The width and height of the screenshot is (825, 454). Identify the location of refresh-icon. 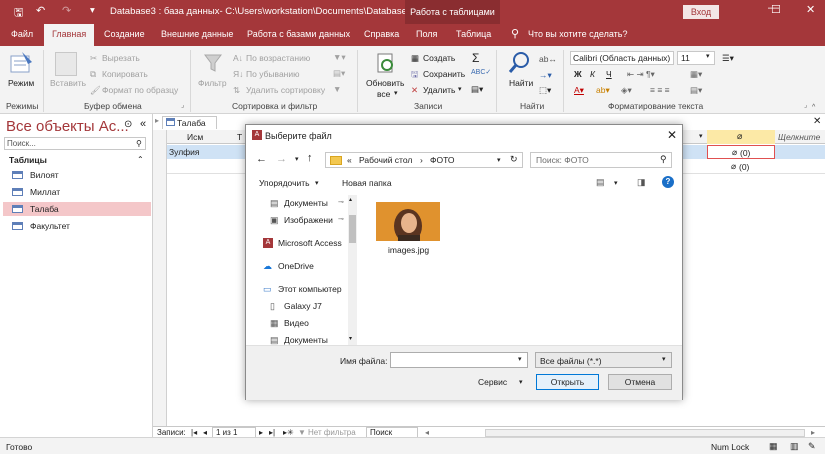
(386, 63).